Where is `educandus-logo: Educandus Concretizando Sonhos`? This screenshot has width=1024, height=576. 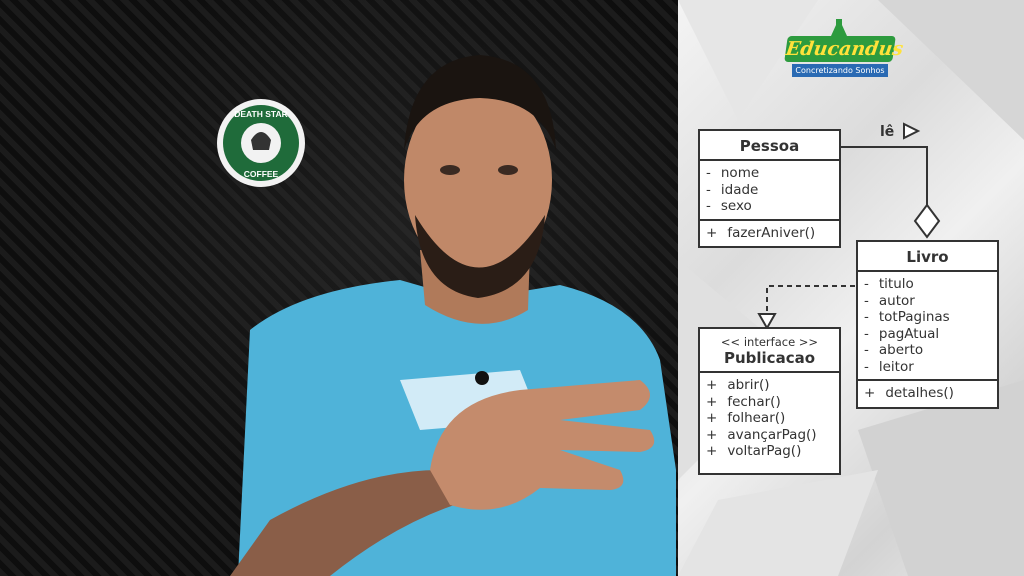
educandus-logo: Educandus Concretizando Sonhos is located at coordinates (843, 49).